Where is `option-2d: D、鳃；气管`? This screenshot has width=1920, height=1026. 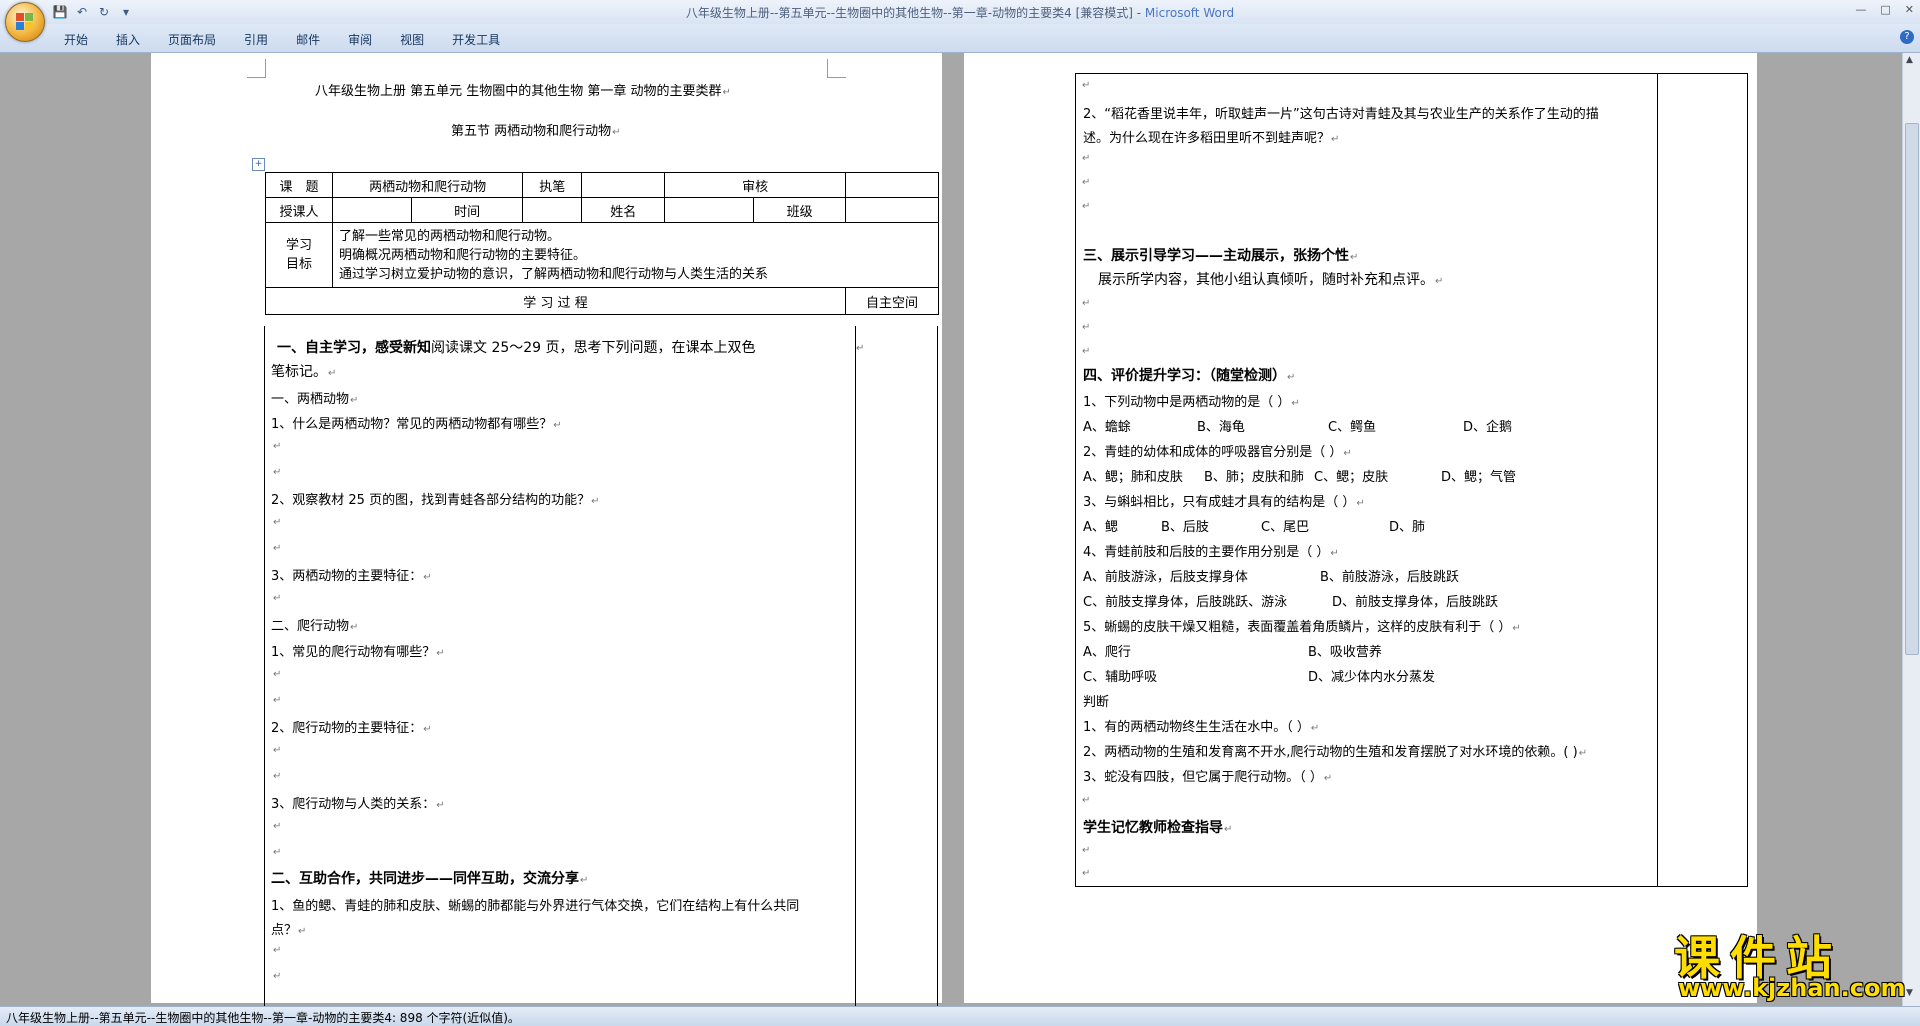
option-2d: D、鳃；气管 is located at coordinates (1479, 477).